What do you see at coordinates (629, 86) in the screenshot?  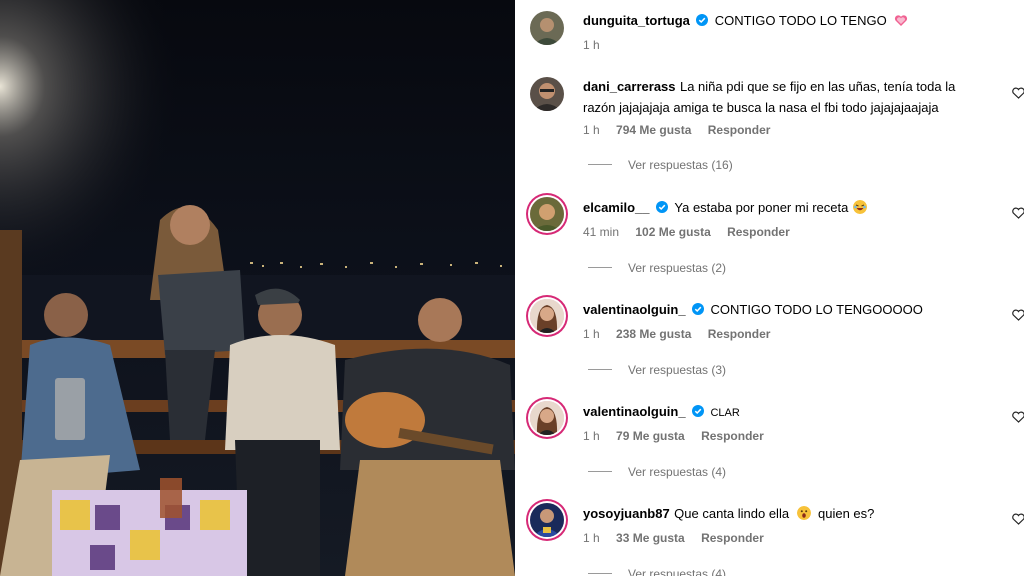 I see `comment-username: dani_carrerass` at bounding box center [629, 86].